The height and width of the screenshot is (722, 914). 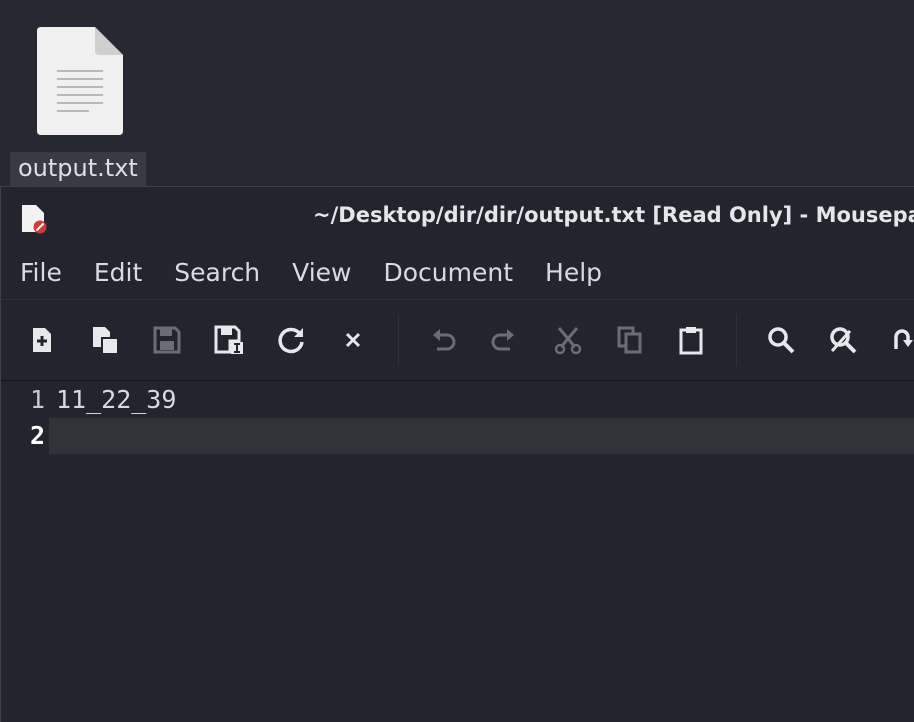 I want to click on save-as-icon, so click(x=228, y=339).